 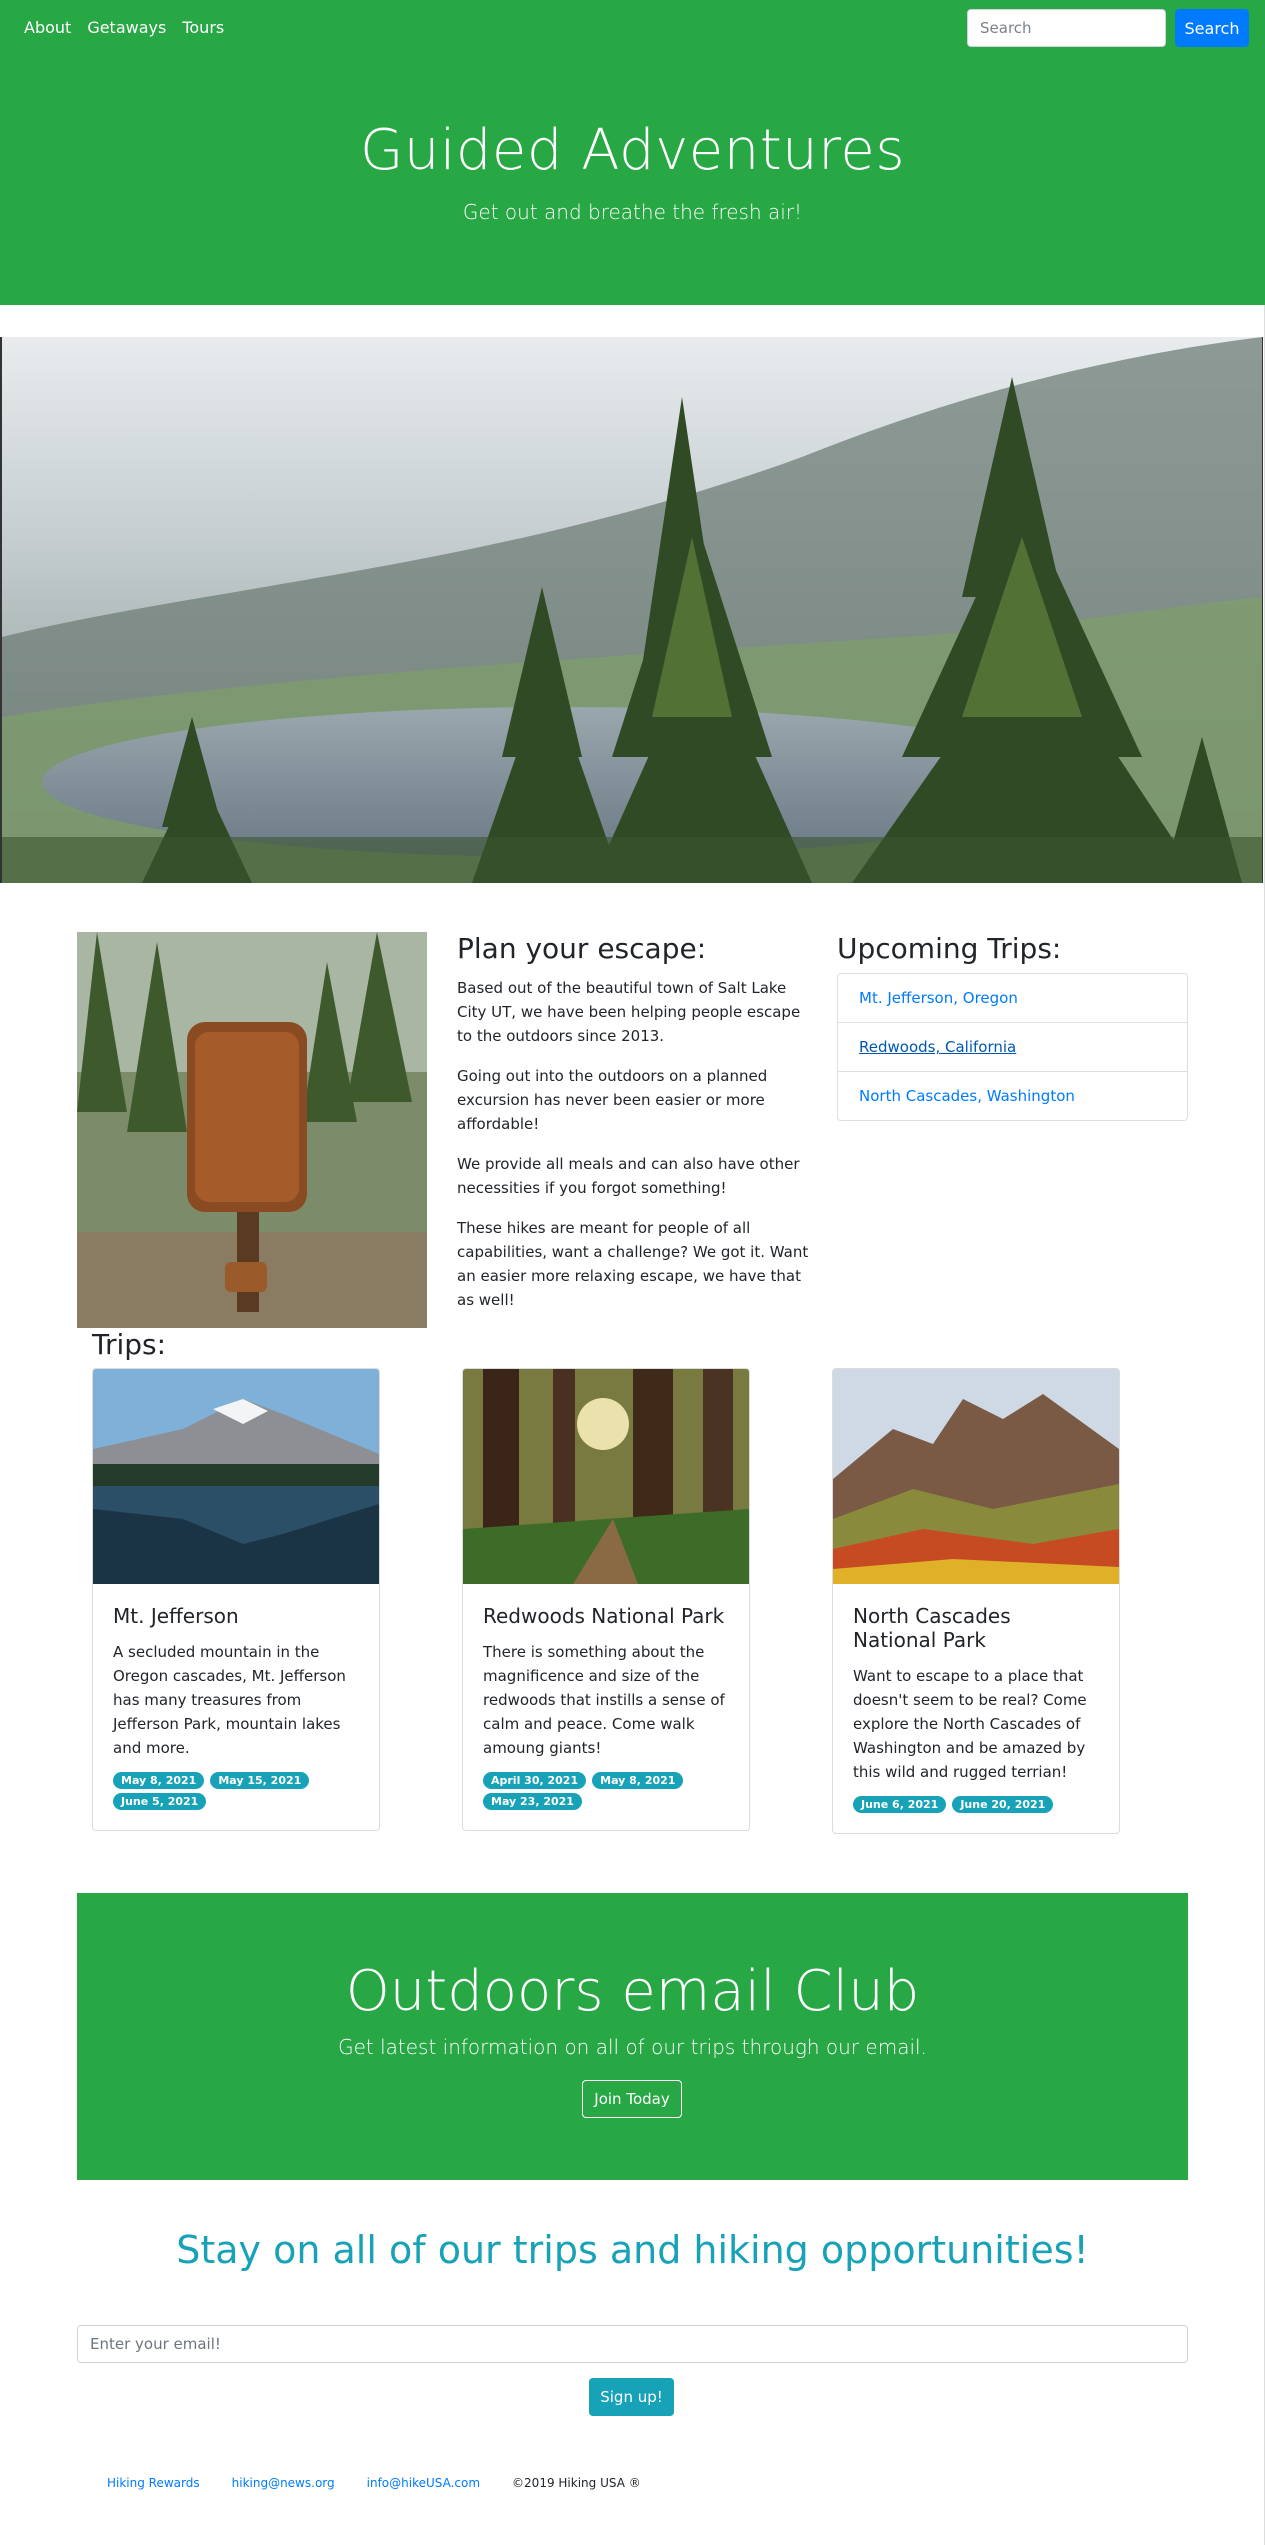 I want to click on upcoming-title: Upcoming Trips:, so click(x=949, y=948).